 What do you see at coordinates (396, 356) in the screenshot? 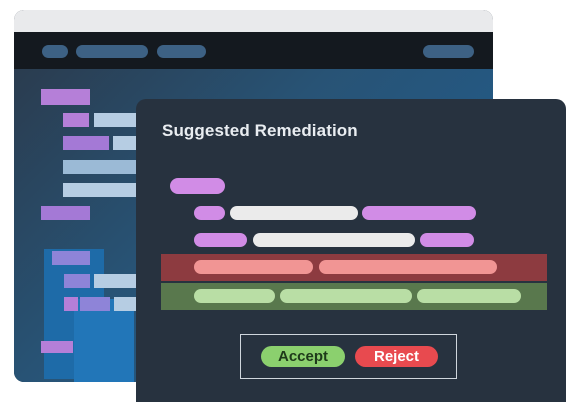
I see `reject-button: Reject` at bounding box center [396, 356].